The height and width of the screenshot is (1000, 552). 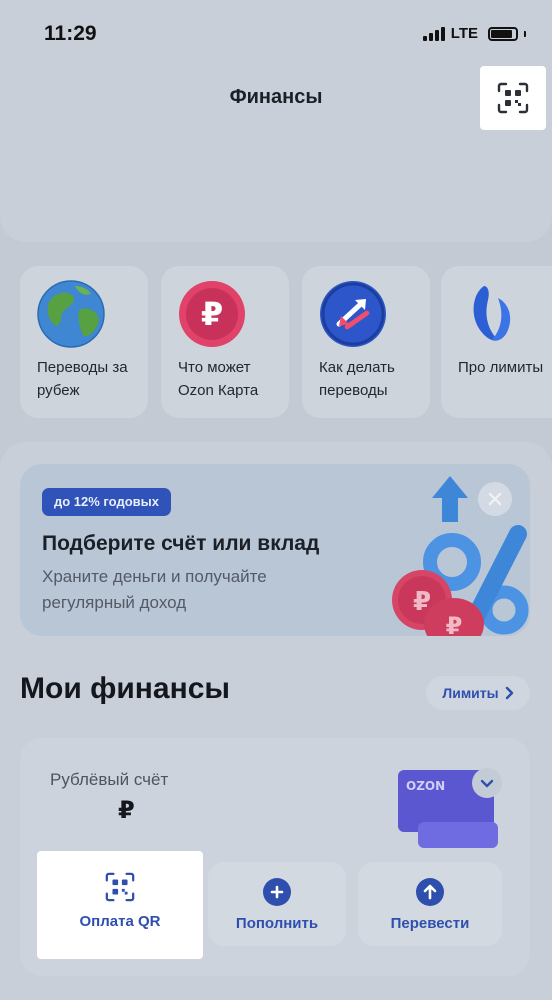 I want to click on status-indicators: LTE, so click(x=474, y=33).